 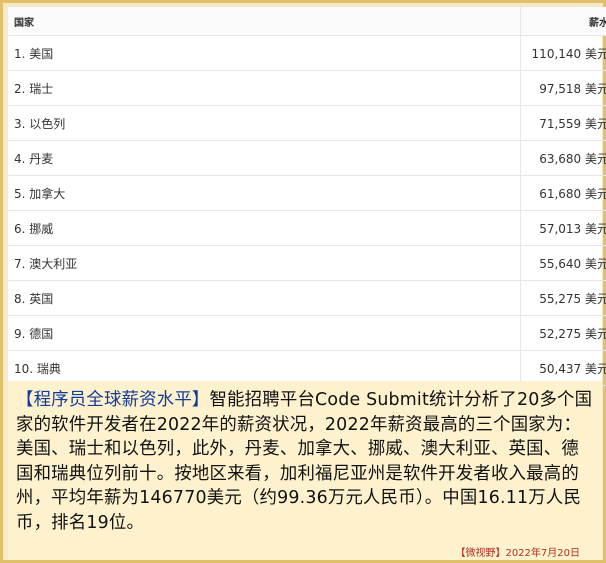 What do you see at coordinates (517, 553) in the screenshot?
I see `source-date: 【微视野】2022年7月20日` at bounding box center [517, 553].